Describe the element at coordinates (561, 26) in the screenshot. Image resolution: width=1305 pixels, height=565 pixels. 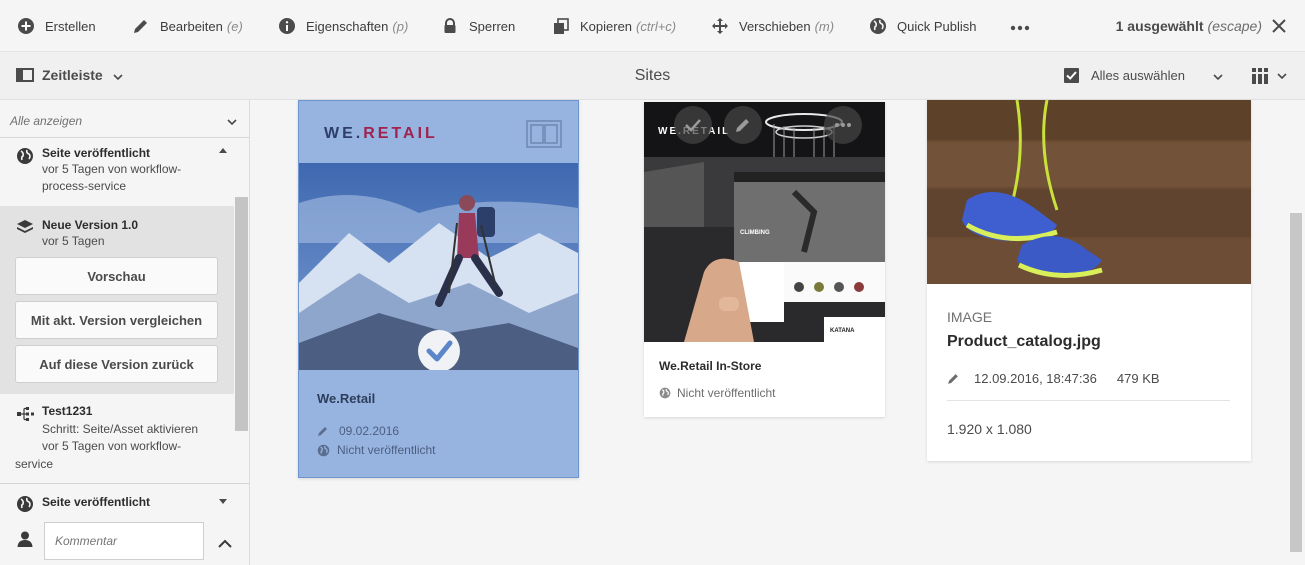
I see `copy-icon` at that location.